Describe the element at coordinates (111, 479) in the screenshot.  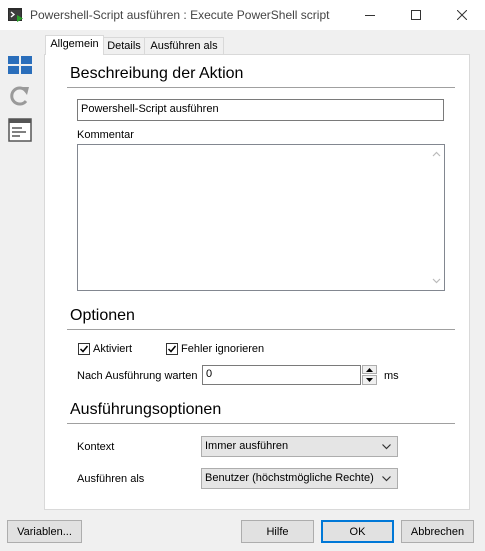
I see `run-as-label: Ausführen als` at that location.